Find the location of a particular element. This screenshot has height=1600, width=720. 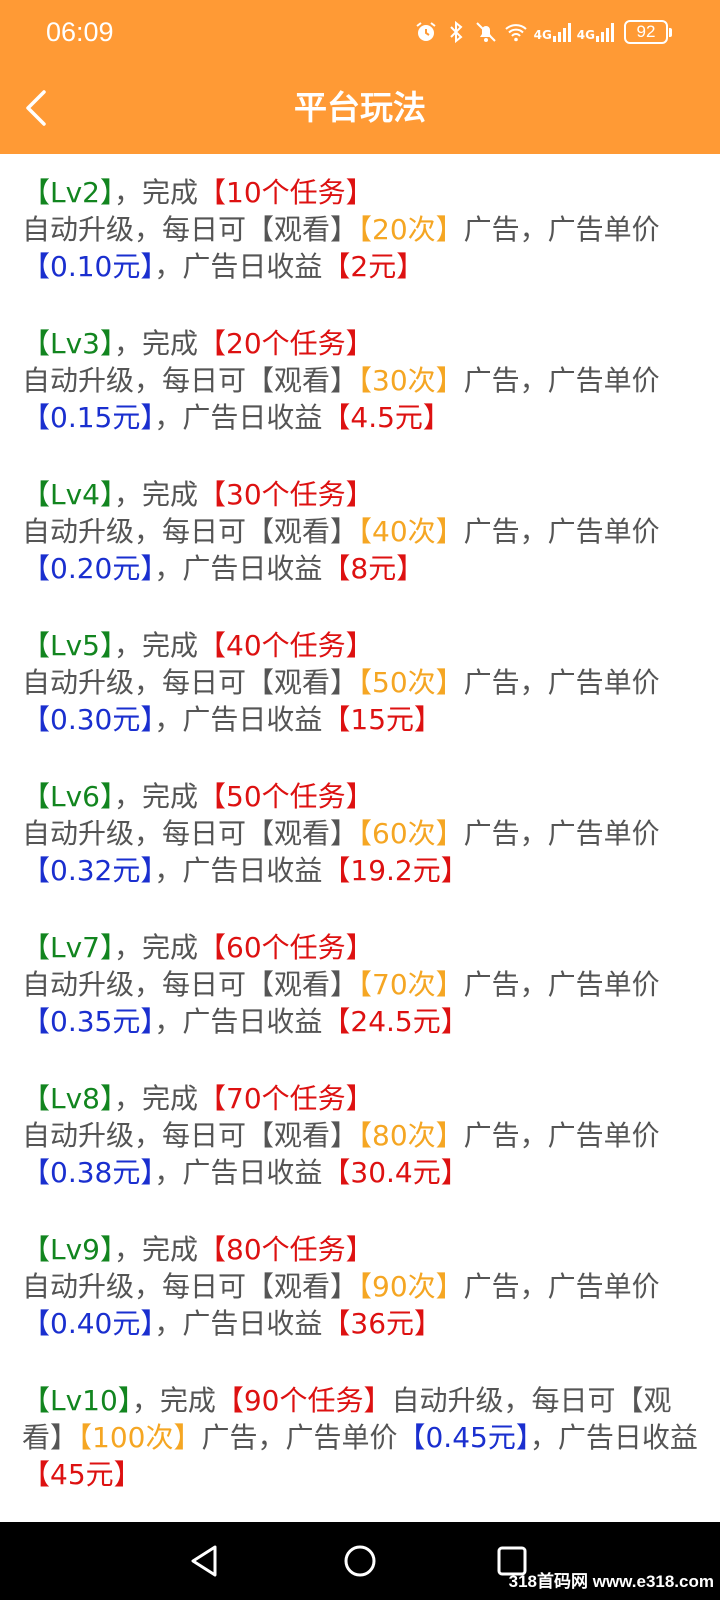

nav-home-button is located at coordinates (360, 1561).